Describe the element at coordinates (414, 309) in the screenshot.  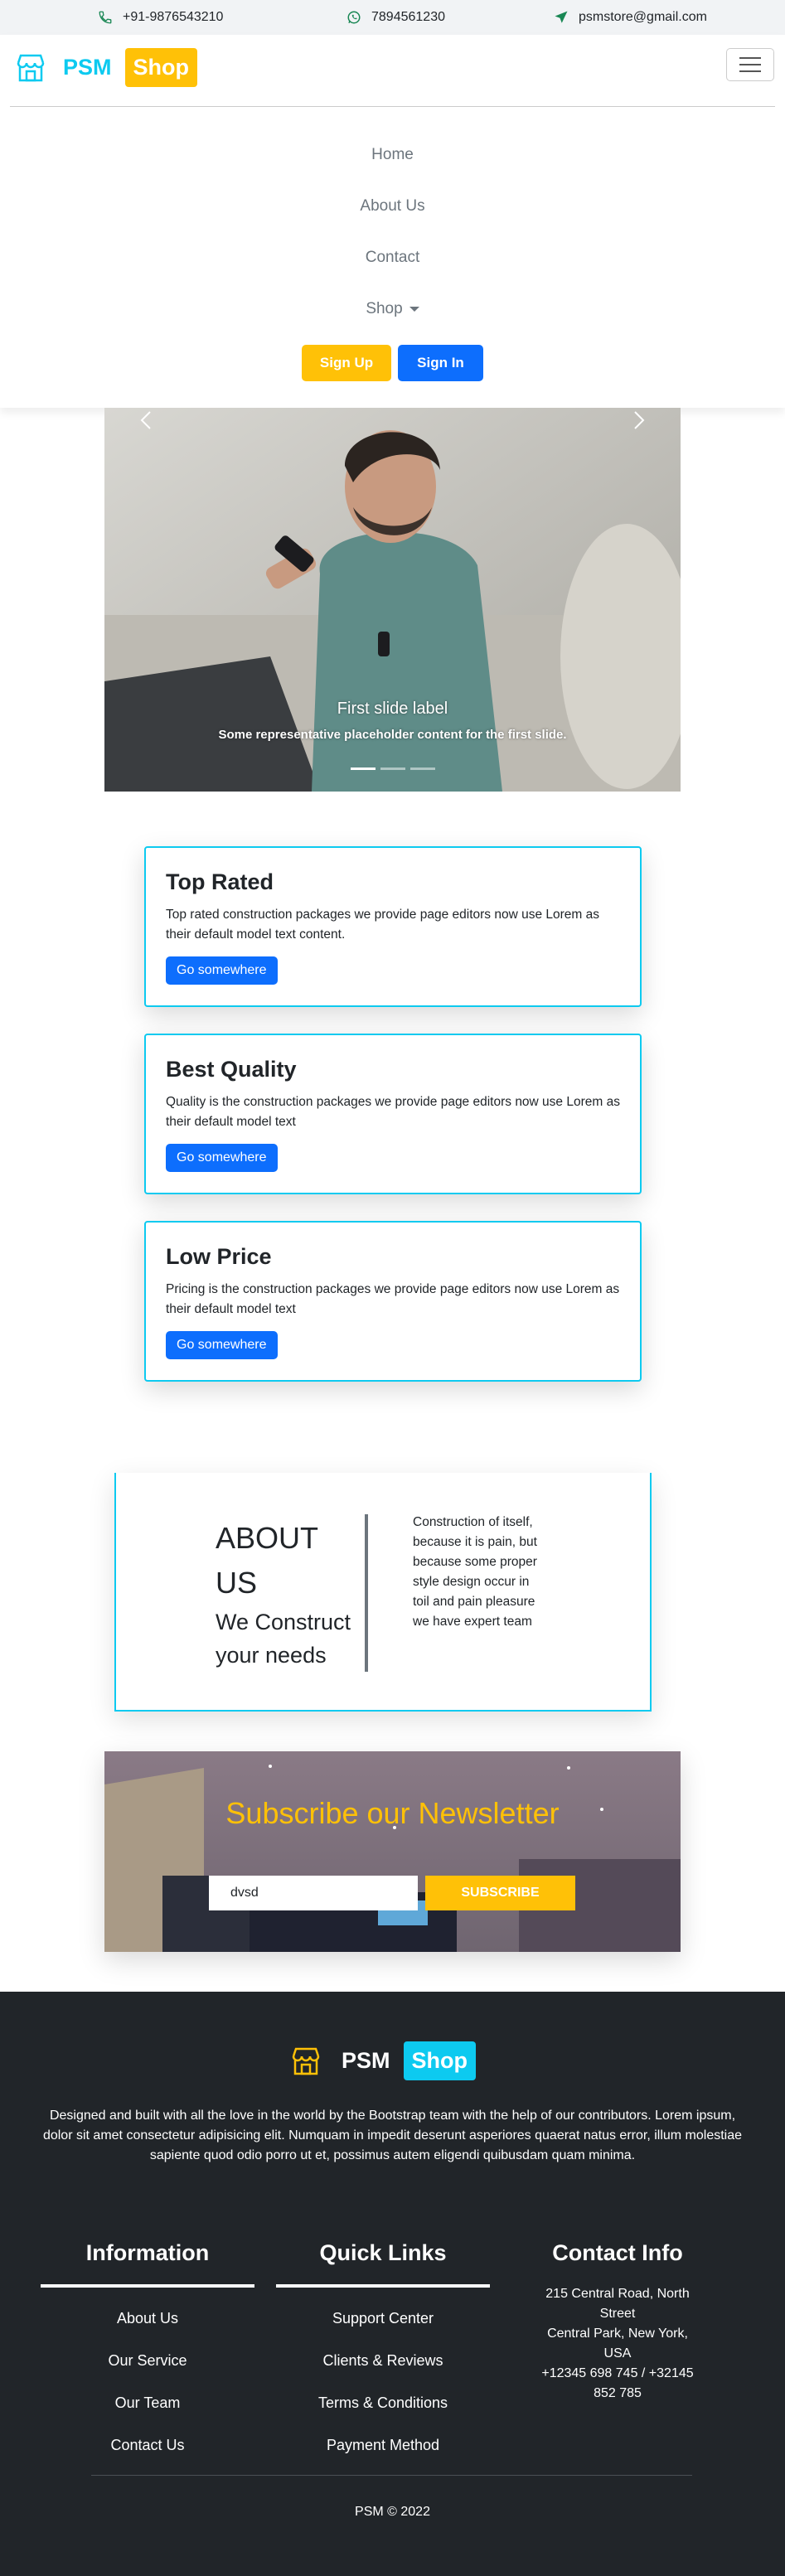
I see `caret-down-icon` at that location.